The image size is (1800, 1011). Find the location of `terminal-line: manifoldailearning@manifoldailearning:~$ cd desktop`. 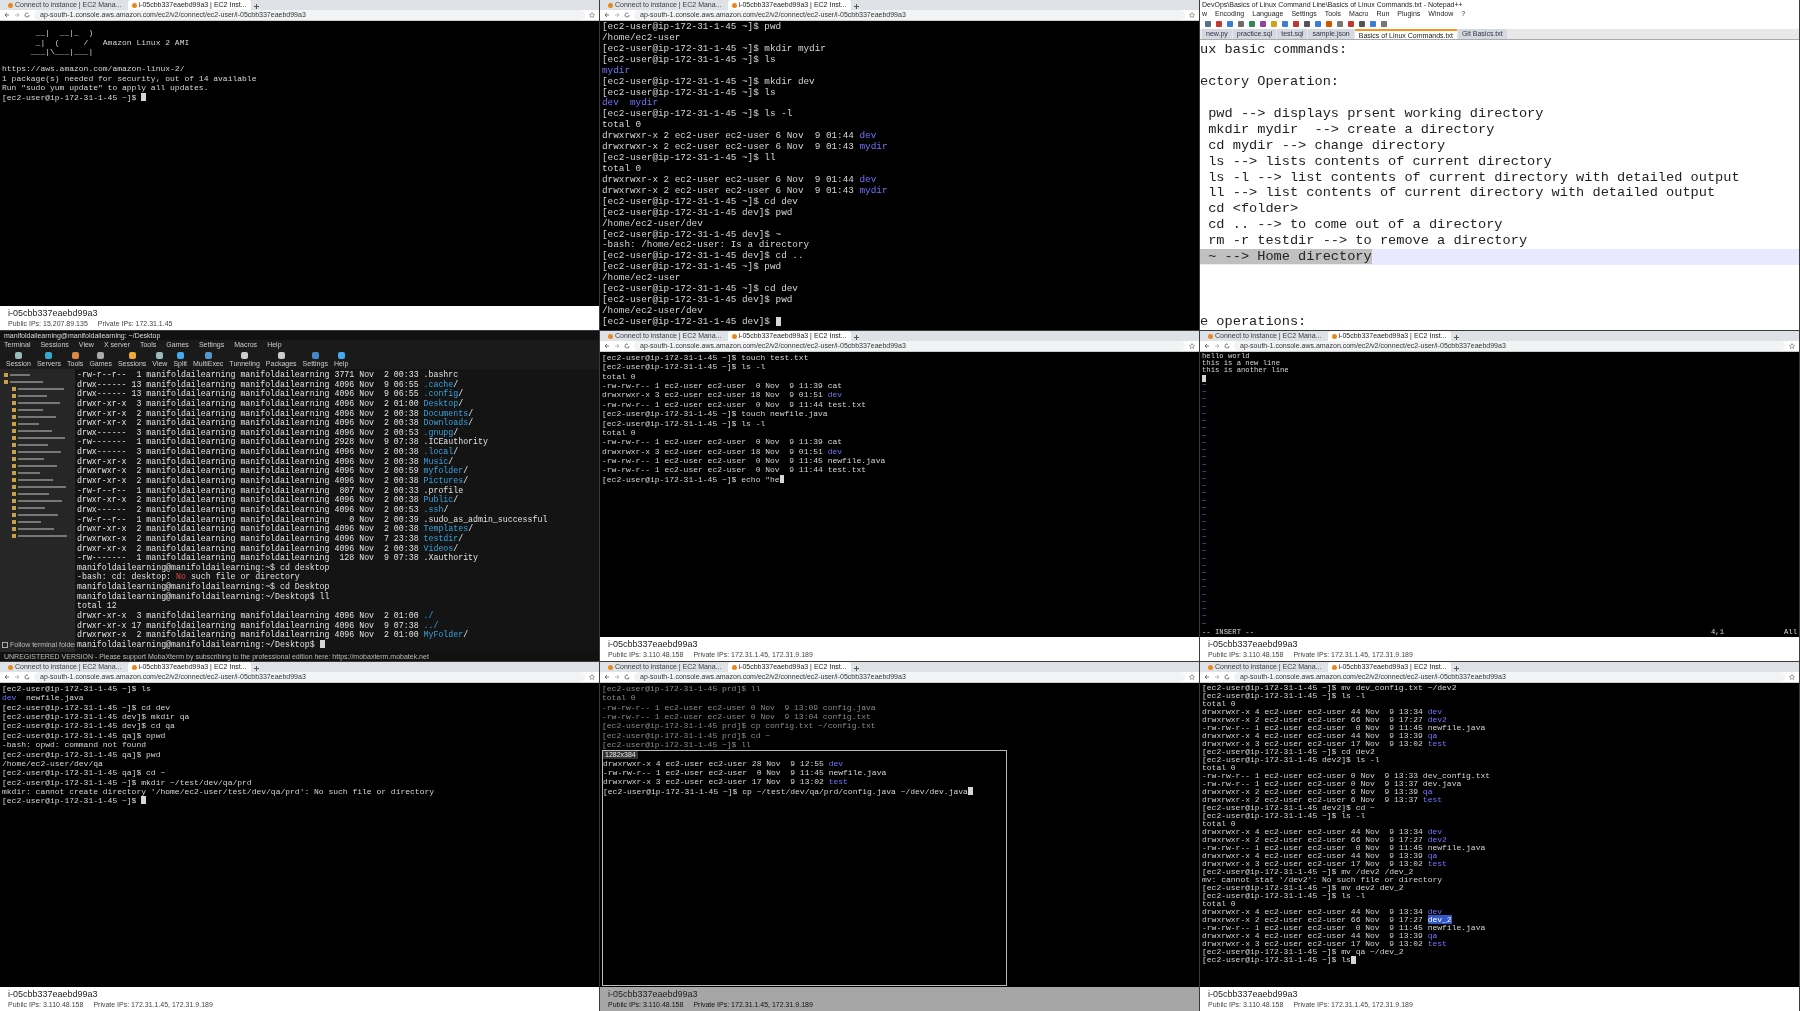

terminal-line: manifoldailearning@manifoldailearning:~$ cd desktop is located at coordinates (204, 567).